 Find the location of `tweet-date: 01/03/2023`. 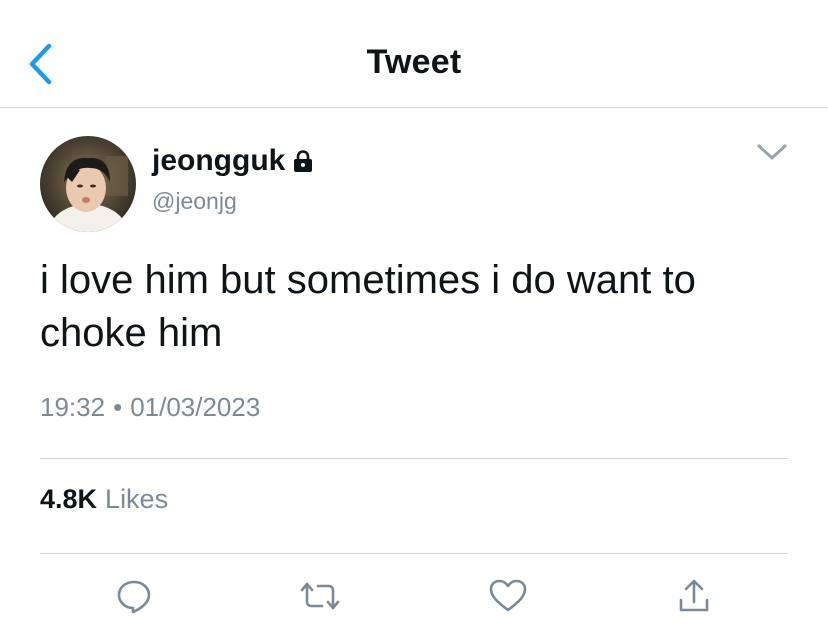

tweet-date: 01/03/2023 is located at coordinates (195, 407).